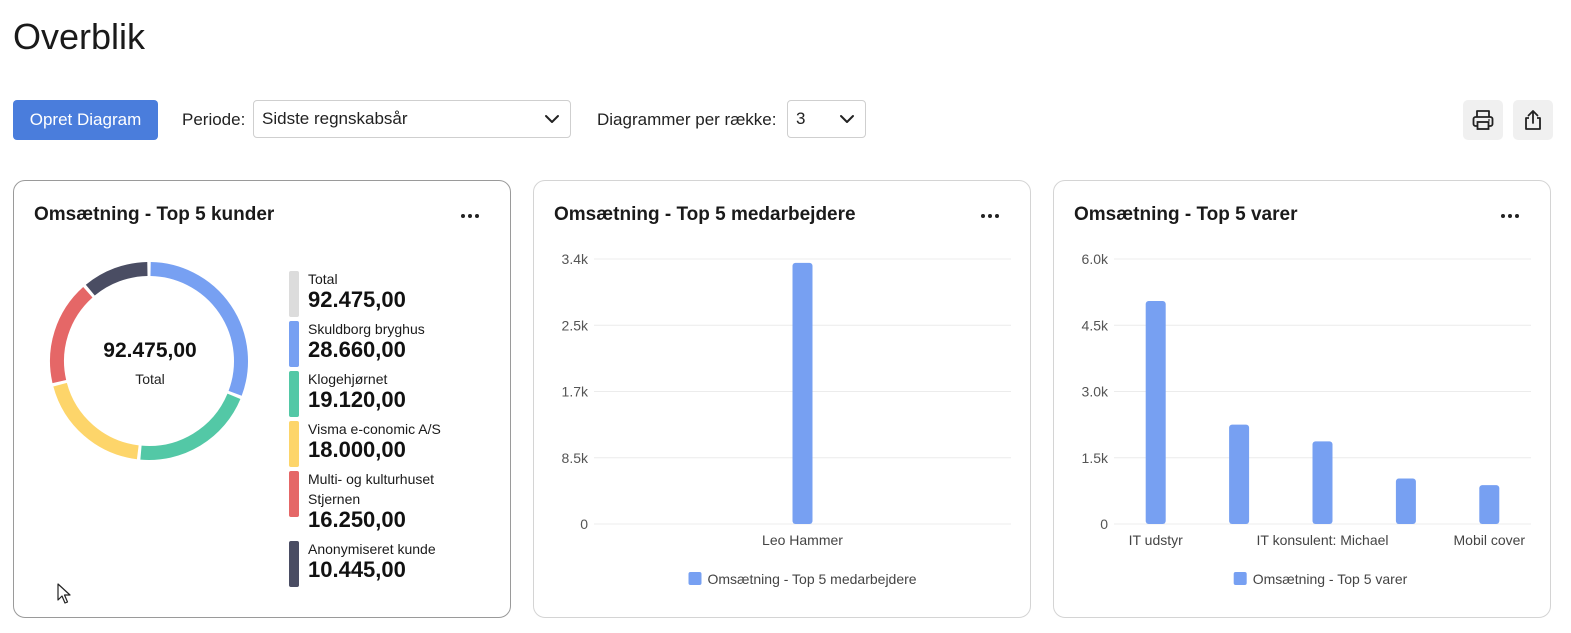 This screenshot has height=633, width=1571. What do you see at coordinates (357, 349) in the screenshot?
I see `legend-value: 28.660,00` at bounding box center [357, 349].